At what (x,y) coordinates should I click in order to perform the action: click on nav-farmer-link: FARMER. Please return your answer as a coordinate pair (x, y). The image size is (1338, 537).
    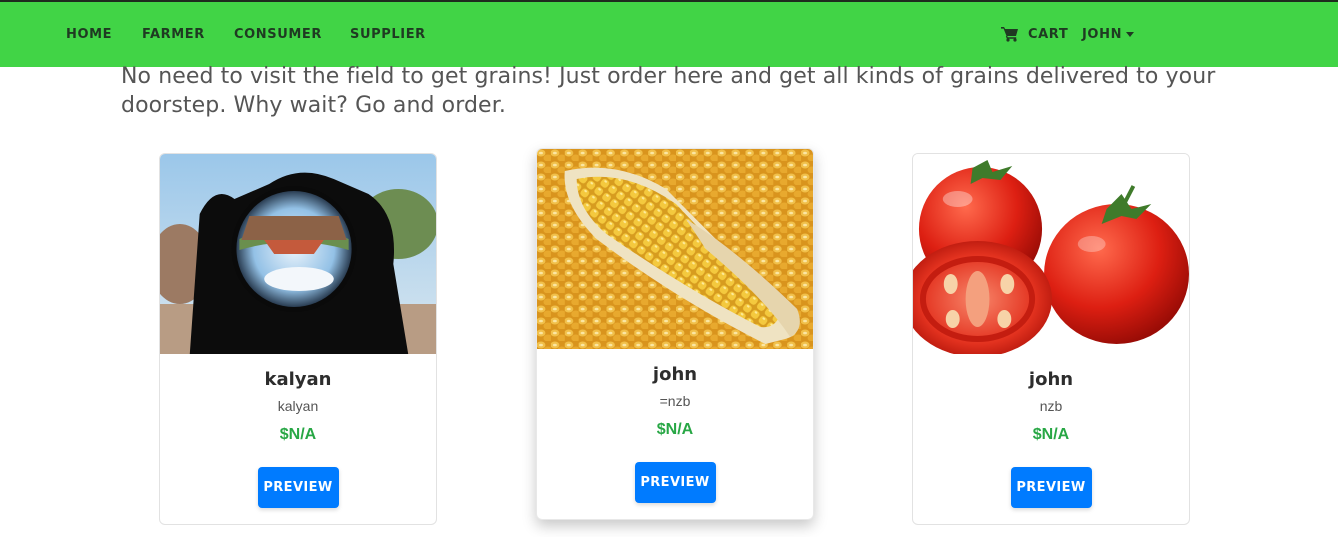
    Looking at the image, I should click on (173, 34).